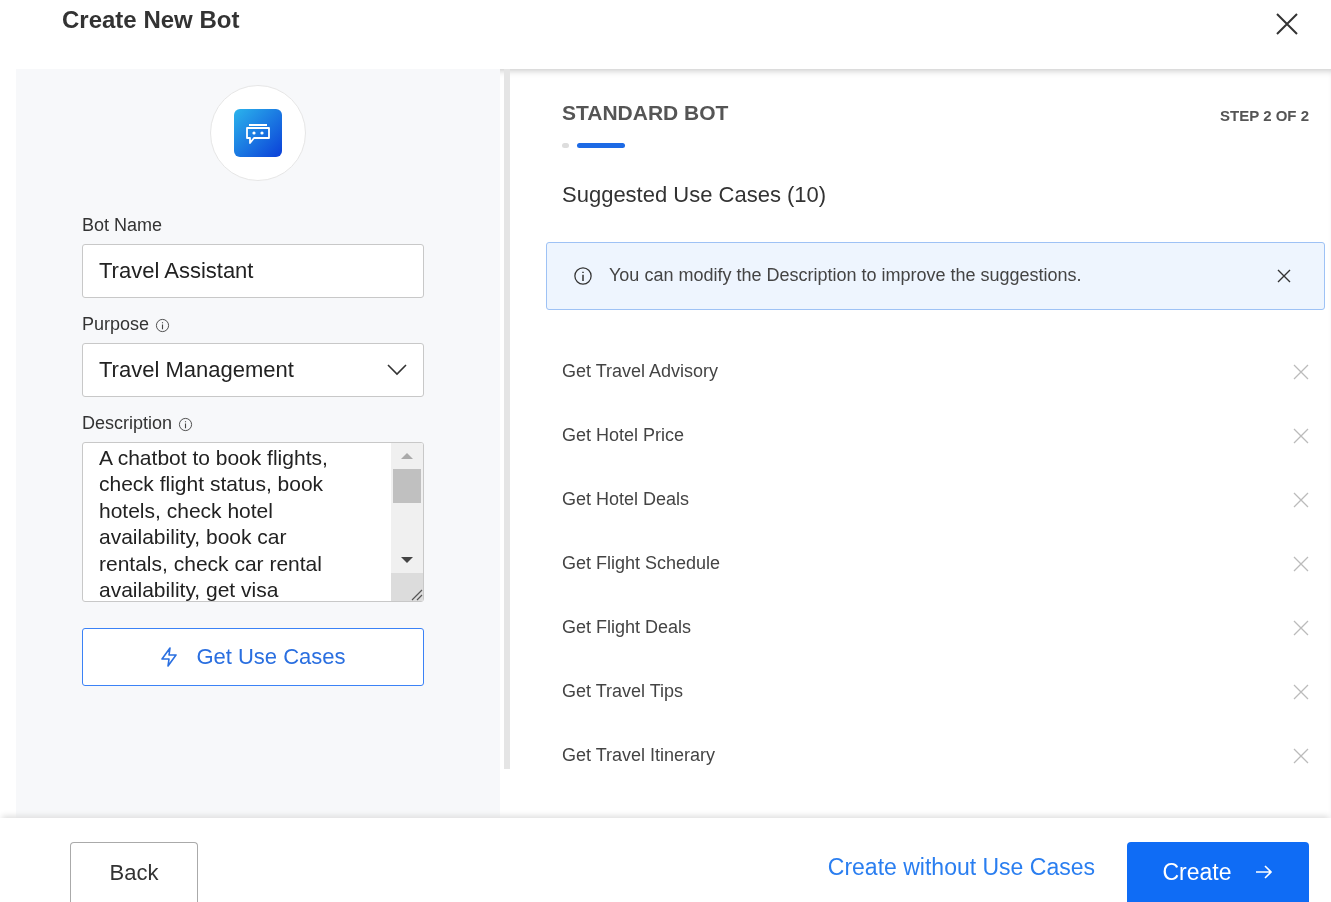 The height and width of the screenshot is (902, 1331). I want to click on use-case-label: Get Flight Deals, so click(627, 628).